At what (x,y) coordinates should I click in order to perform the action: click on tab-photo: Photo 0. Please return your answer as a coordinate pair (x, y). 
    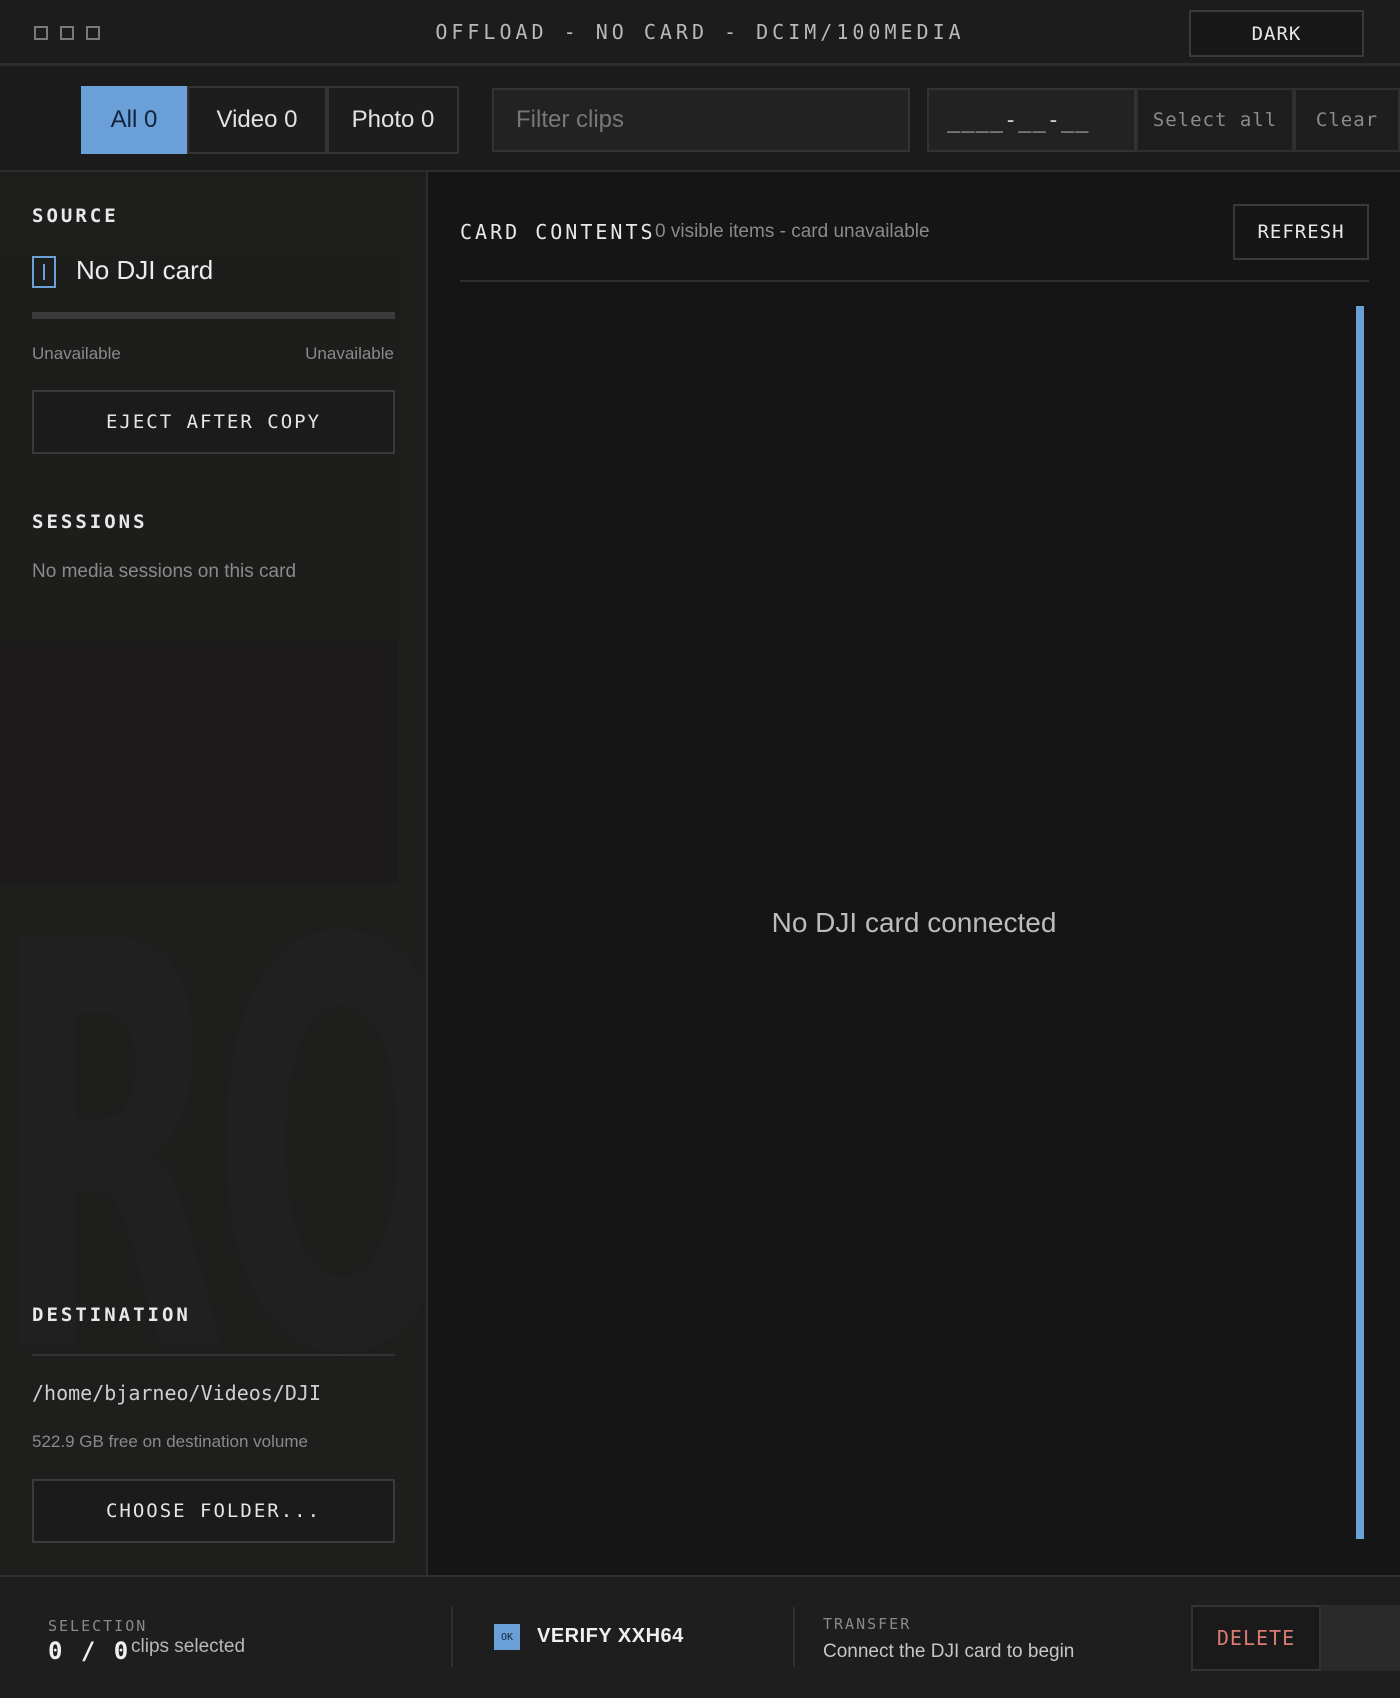
    Looking at the image, I should click on (393, 120).